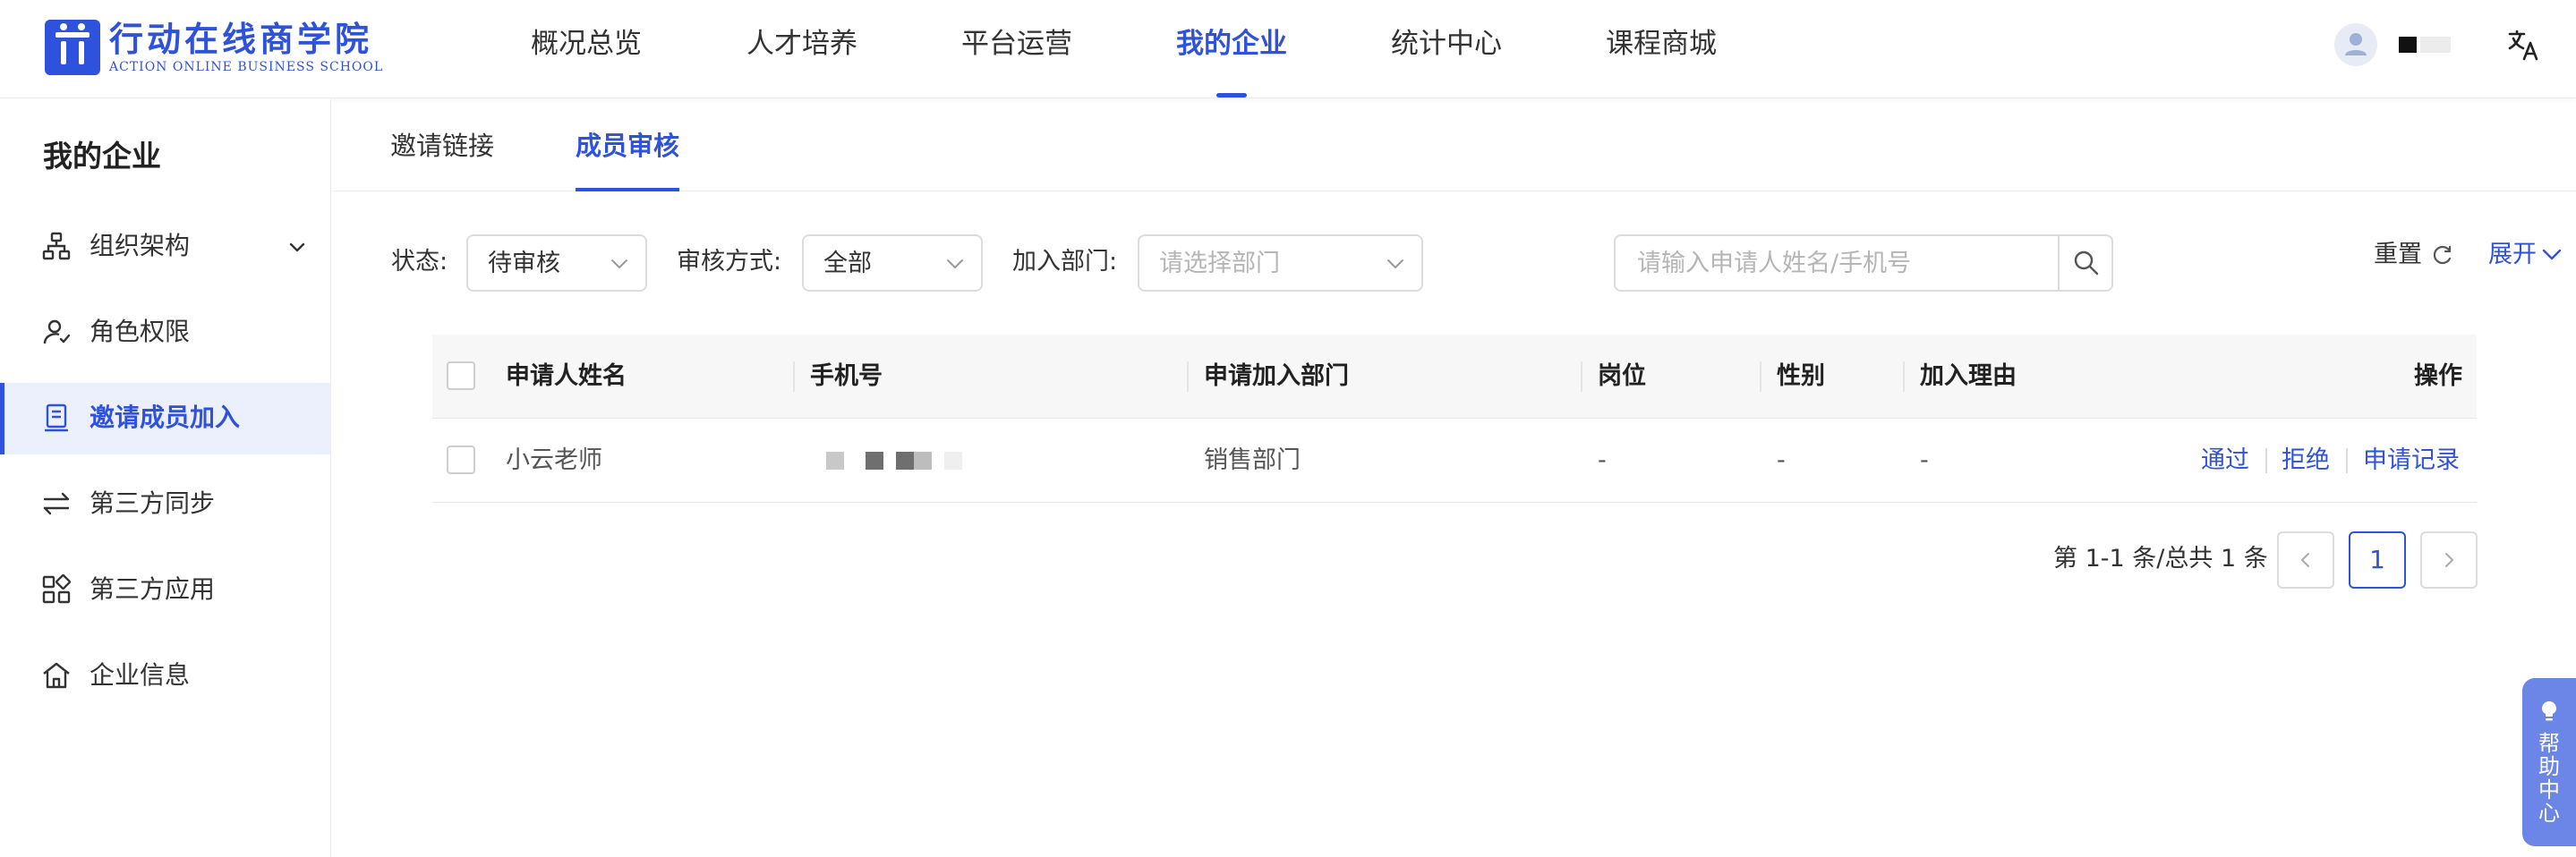  Describe the element at coordinates (140, 245) in the screenshot. I see `sidebar-item-label: 组织架构` at that location.